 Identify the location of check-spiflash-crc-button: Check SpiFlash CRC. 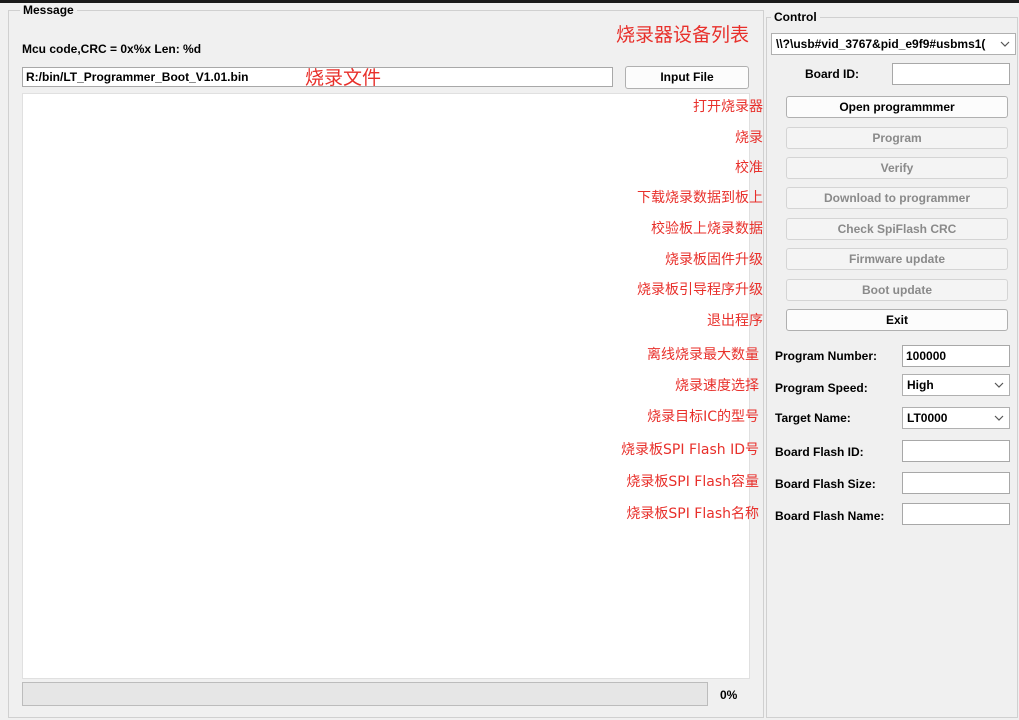
(897, 229).